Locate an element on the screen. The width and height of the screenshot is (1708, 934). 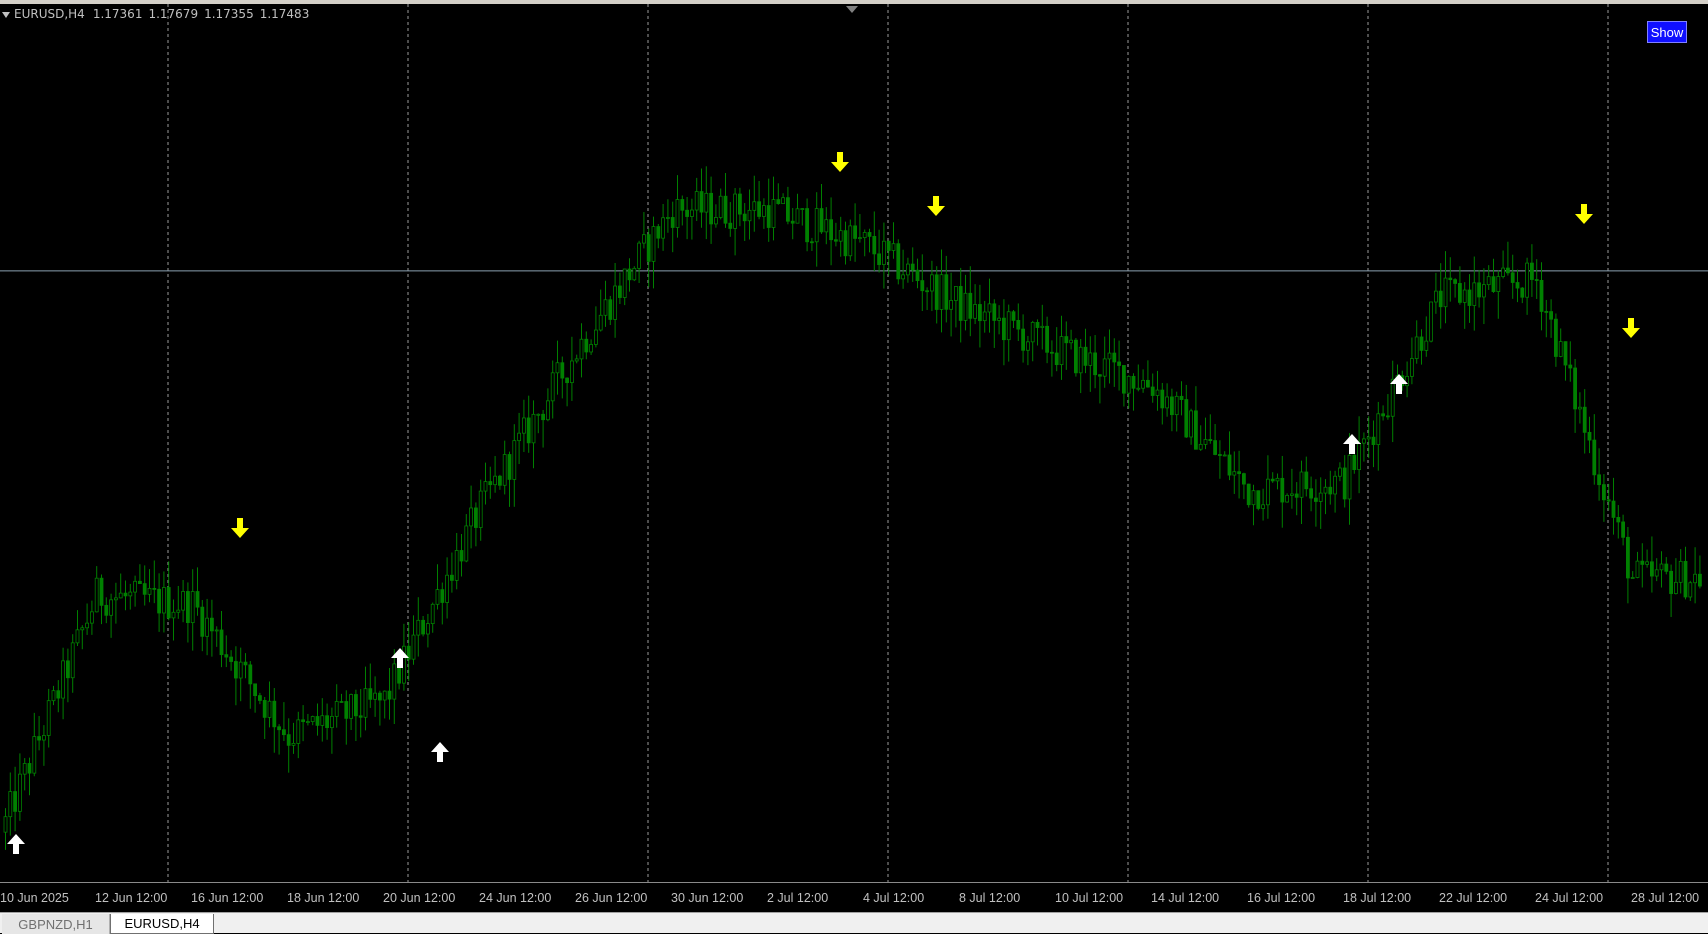
collapse-triangle-icon is located at coordinates (6, 14).